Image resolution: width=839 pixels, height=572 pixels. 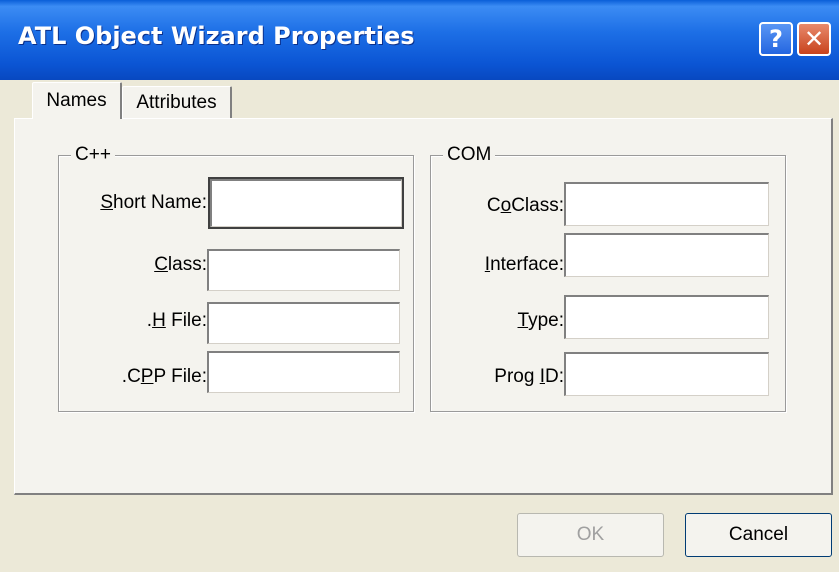 I want to click on class-label: Class:, so click(x=180, y=264).